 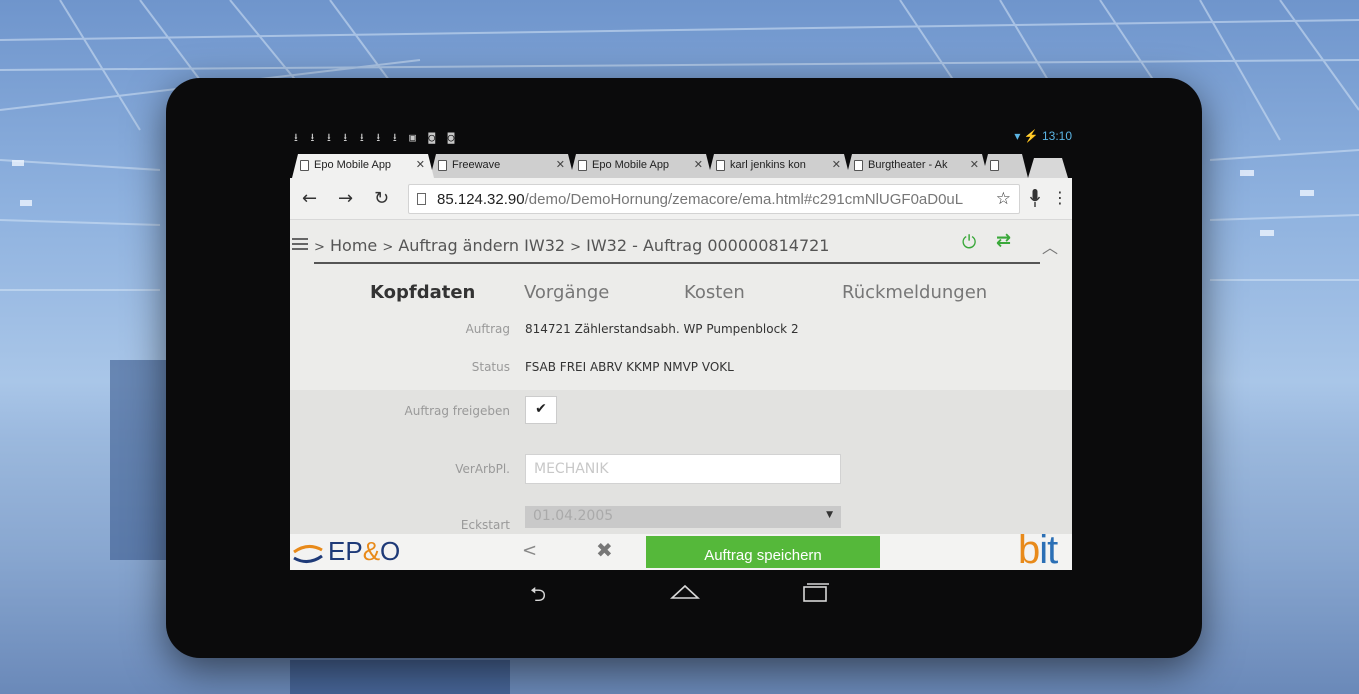 What do you see at coordinates (815, 592) in the screenshot?
I see `android-recents-icon` at bounding box center [815, 592].